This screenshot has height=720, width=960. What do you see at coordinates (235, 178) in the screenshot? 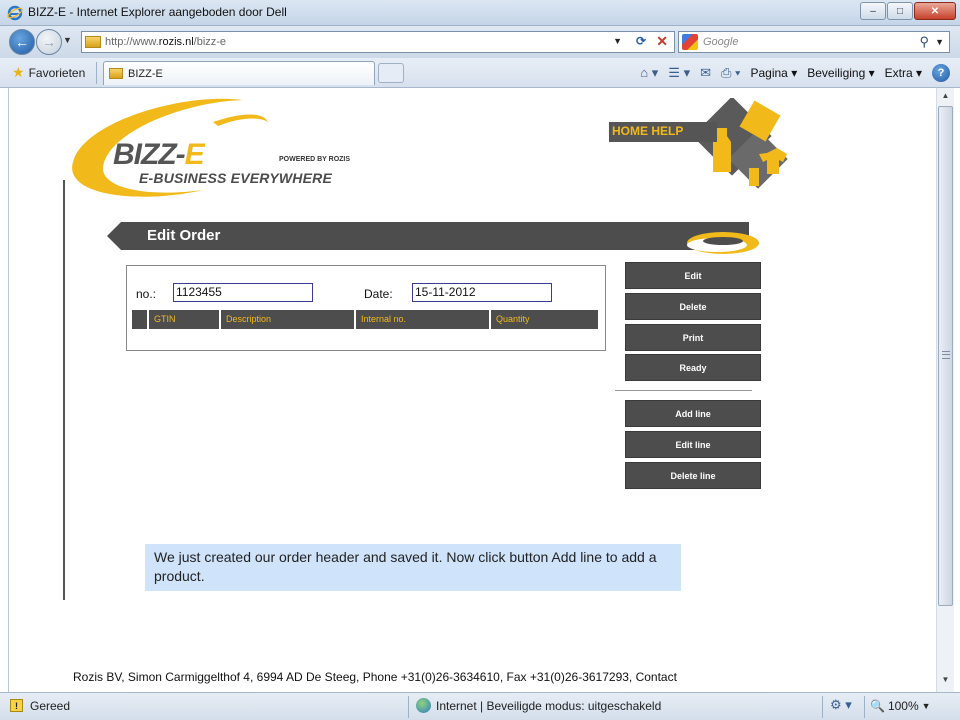
I see `logo-tagline: E-BUSINESS EVERYWHERE` at bounding box center [235, 178].